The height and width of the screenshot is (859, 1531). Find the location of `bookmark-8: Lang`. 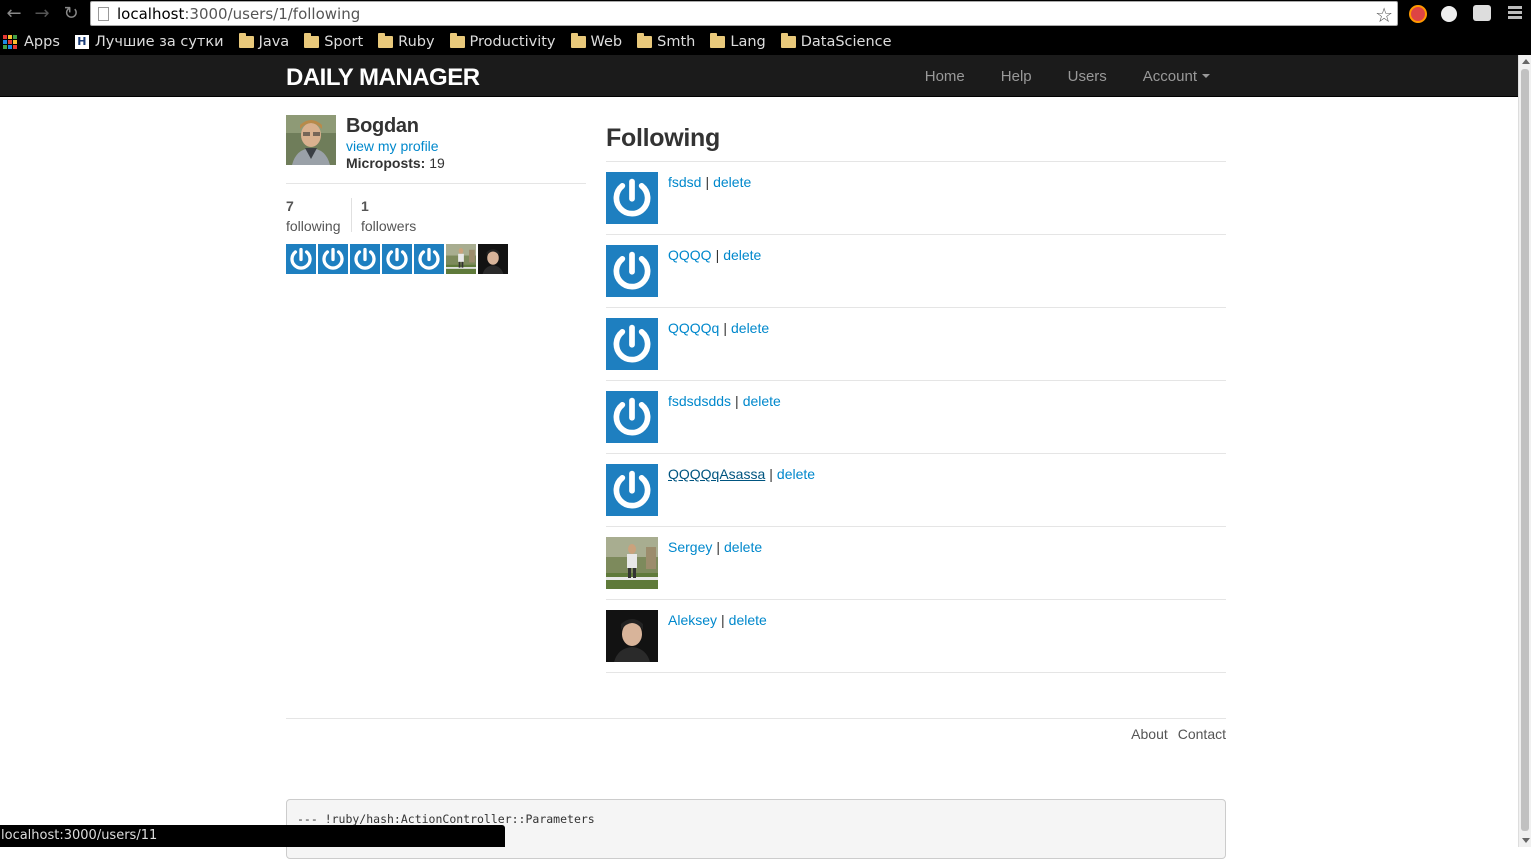

bookmark-8: Lang is located at coordinates (738, 41).